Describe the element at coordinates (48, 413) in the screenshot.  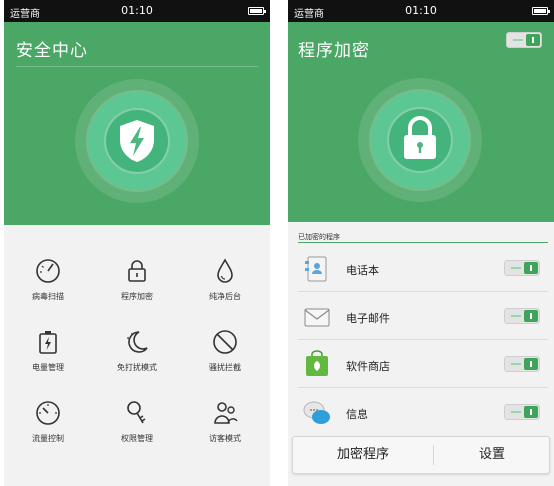
I see `speedometer-icon` at that location.